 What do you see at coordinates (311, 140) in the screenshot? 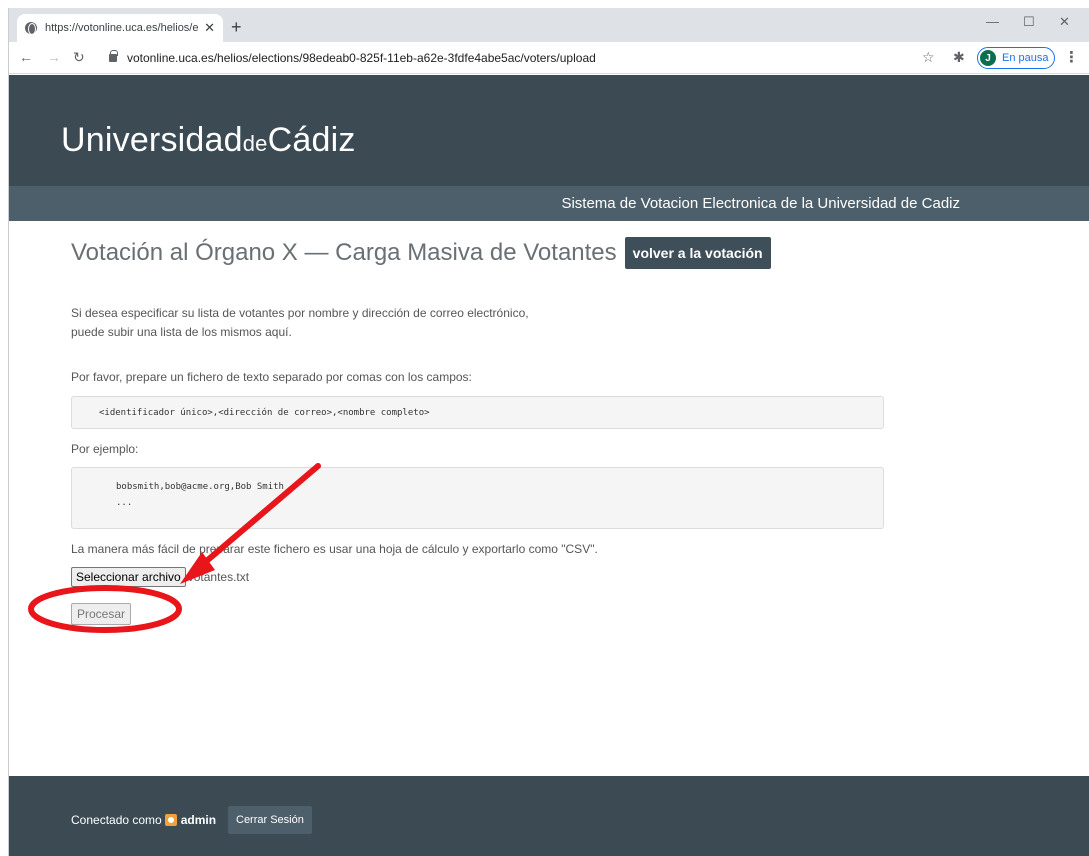
I see `logo-text-3: Cádiz` at bounding box center [311, 140].